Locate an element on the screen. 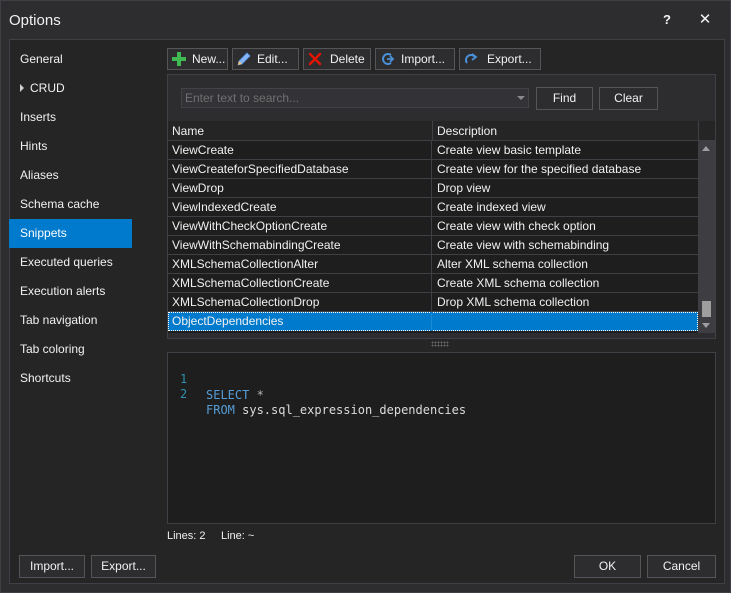  snippet-name: ObjectDependencies is located at coordinates (300, 321).